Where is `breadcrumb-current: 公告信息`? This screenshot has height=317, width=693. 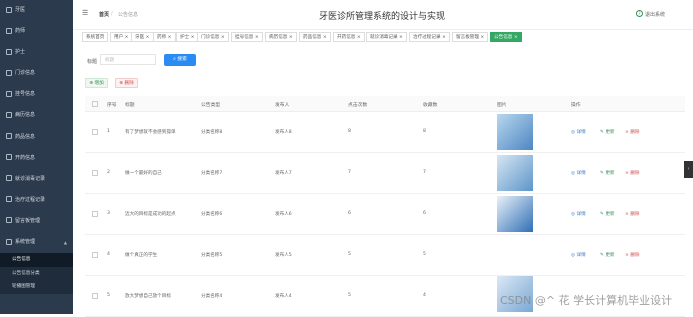 breadcrumb-current: 公告信息 is located at coordinates (128, 15).